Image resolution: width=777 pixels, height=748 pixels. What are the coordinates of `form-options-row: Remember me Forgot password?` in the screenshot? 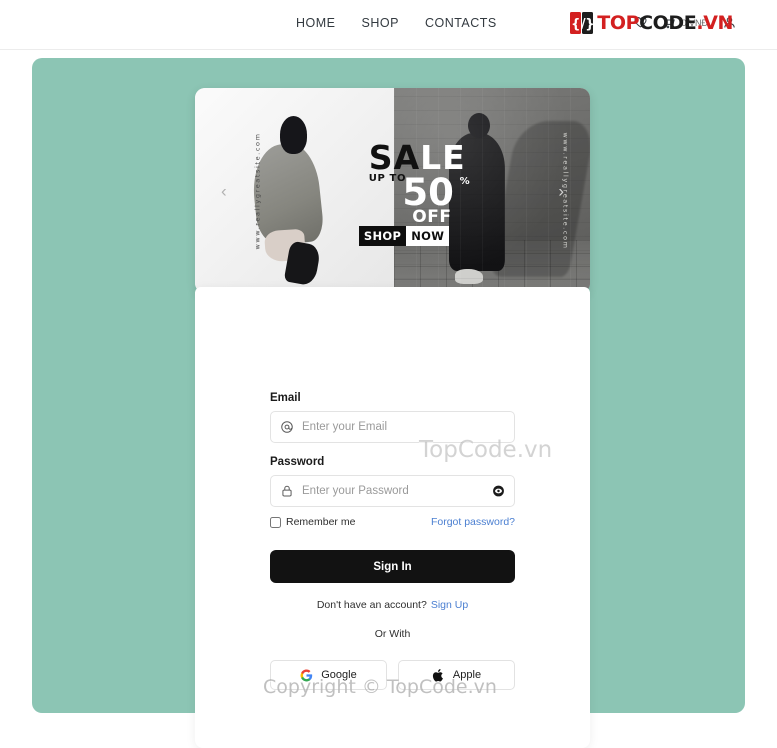 It's located at (392, 522).